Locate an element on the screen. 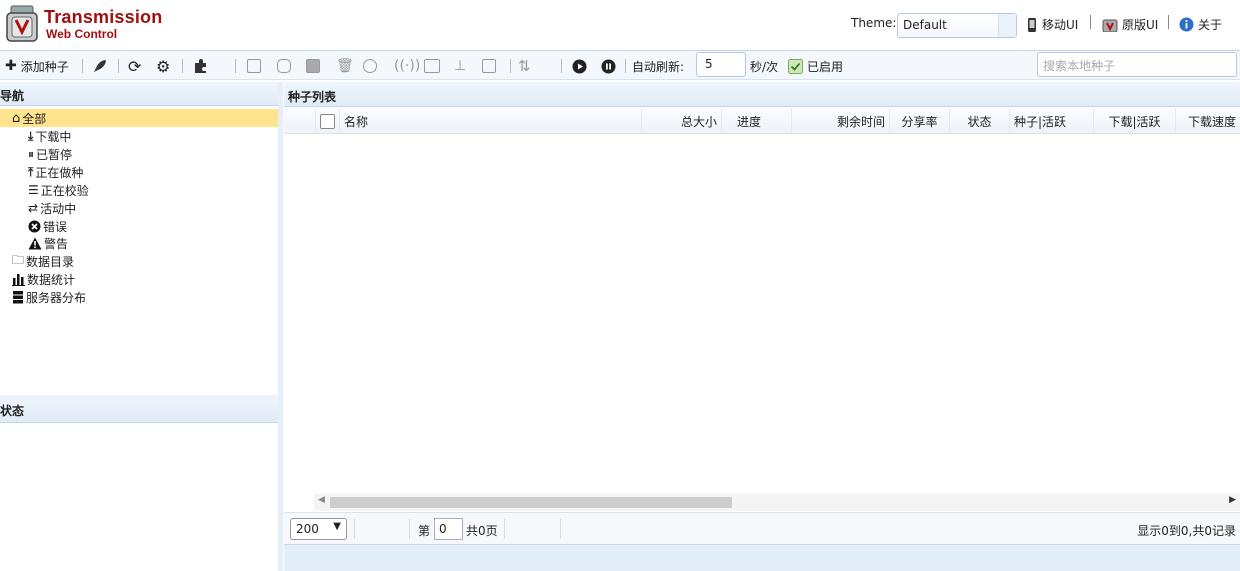 The image size is (1240, 571). plus-icon: ✚ is located at coordinates (11, 66).